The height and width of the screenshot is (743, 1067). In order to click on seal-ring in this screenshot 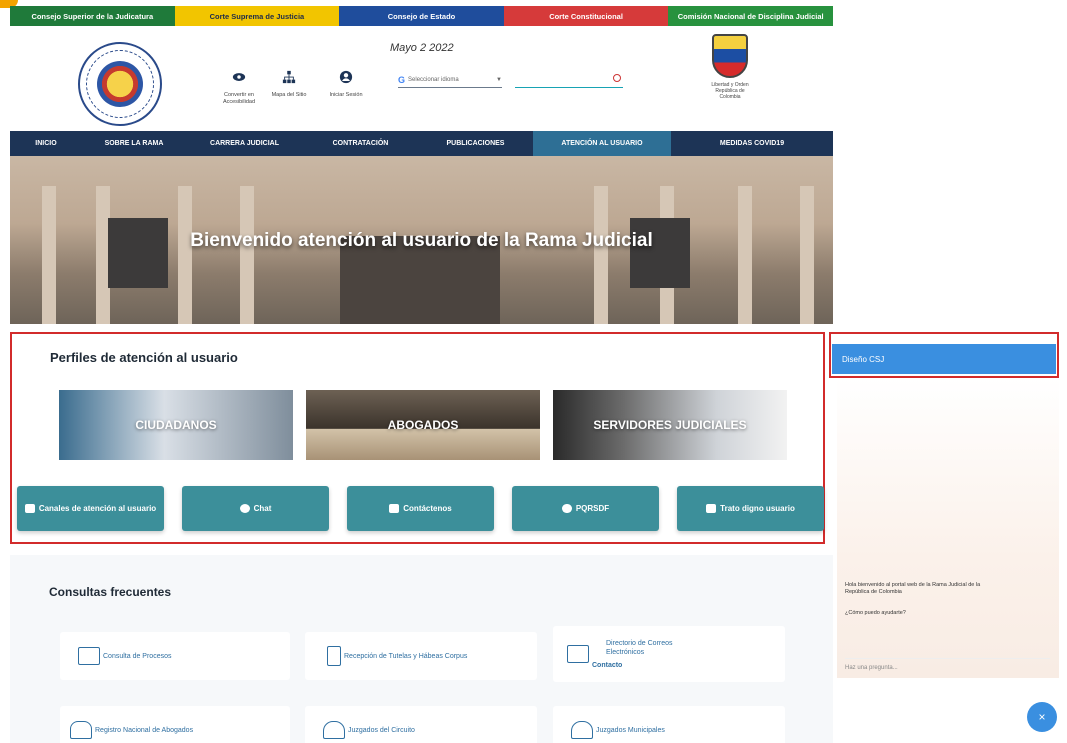, I will do `click(120, 84)`.